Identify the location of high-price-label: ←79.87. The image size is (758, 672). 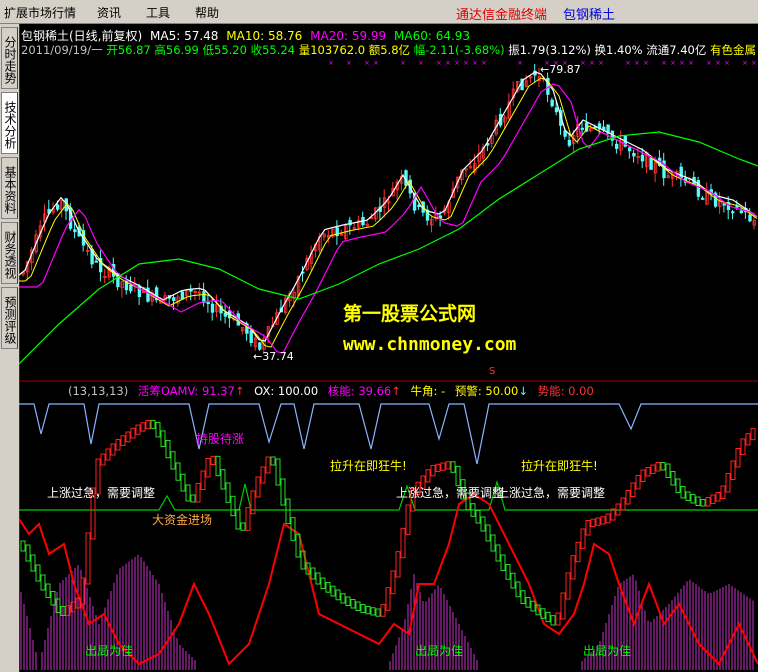
(560, 69).